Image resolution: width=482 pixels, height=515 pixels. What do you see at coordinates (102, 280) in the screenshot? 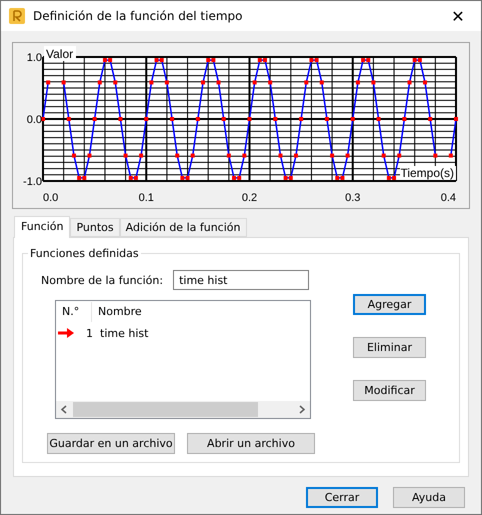
I see `field-label: Nombre de la función:` at bounding box center [102, 280].